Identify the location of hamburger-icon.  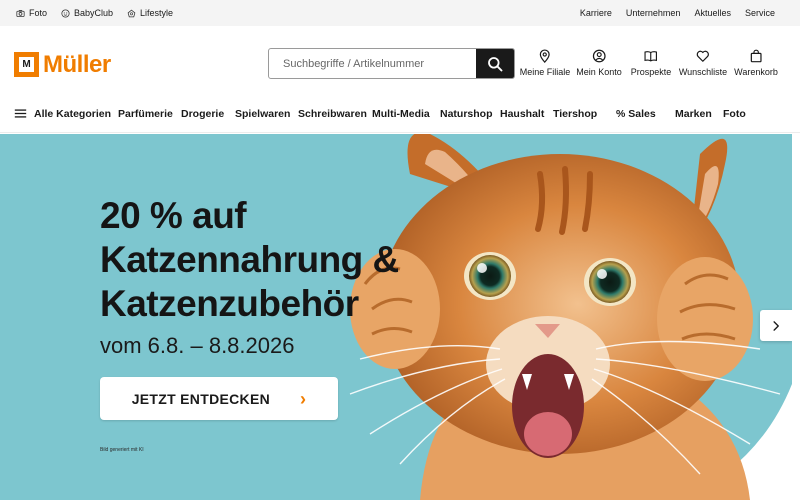
(20, 113).